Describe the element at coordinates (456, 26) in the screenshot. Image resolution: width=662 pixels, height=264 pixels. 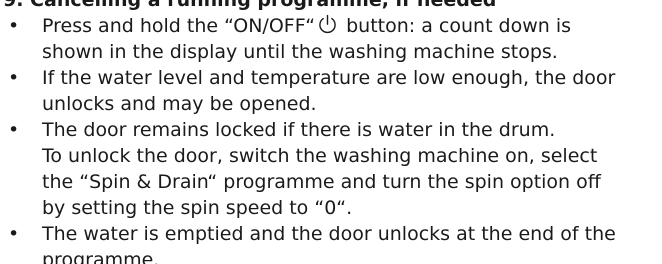
I see `text-segment: button: a count down is` at that location.